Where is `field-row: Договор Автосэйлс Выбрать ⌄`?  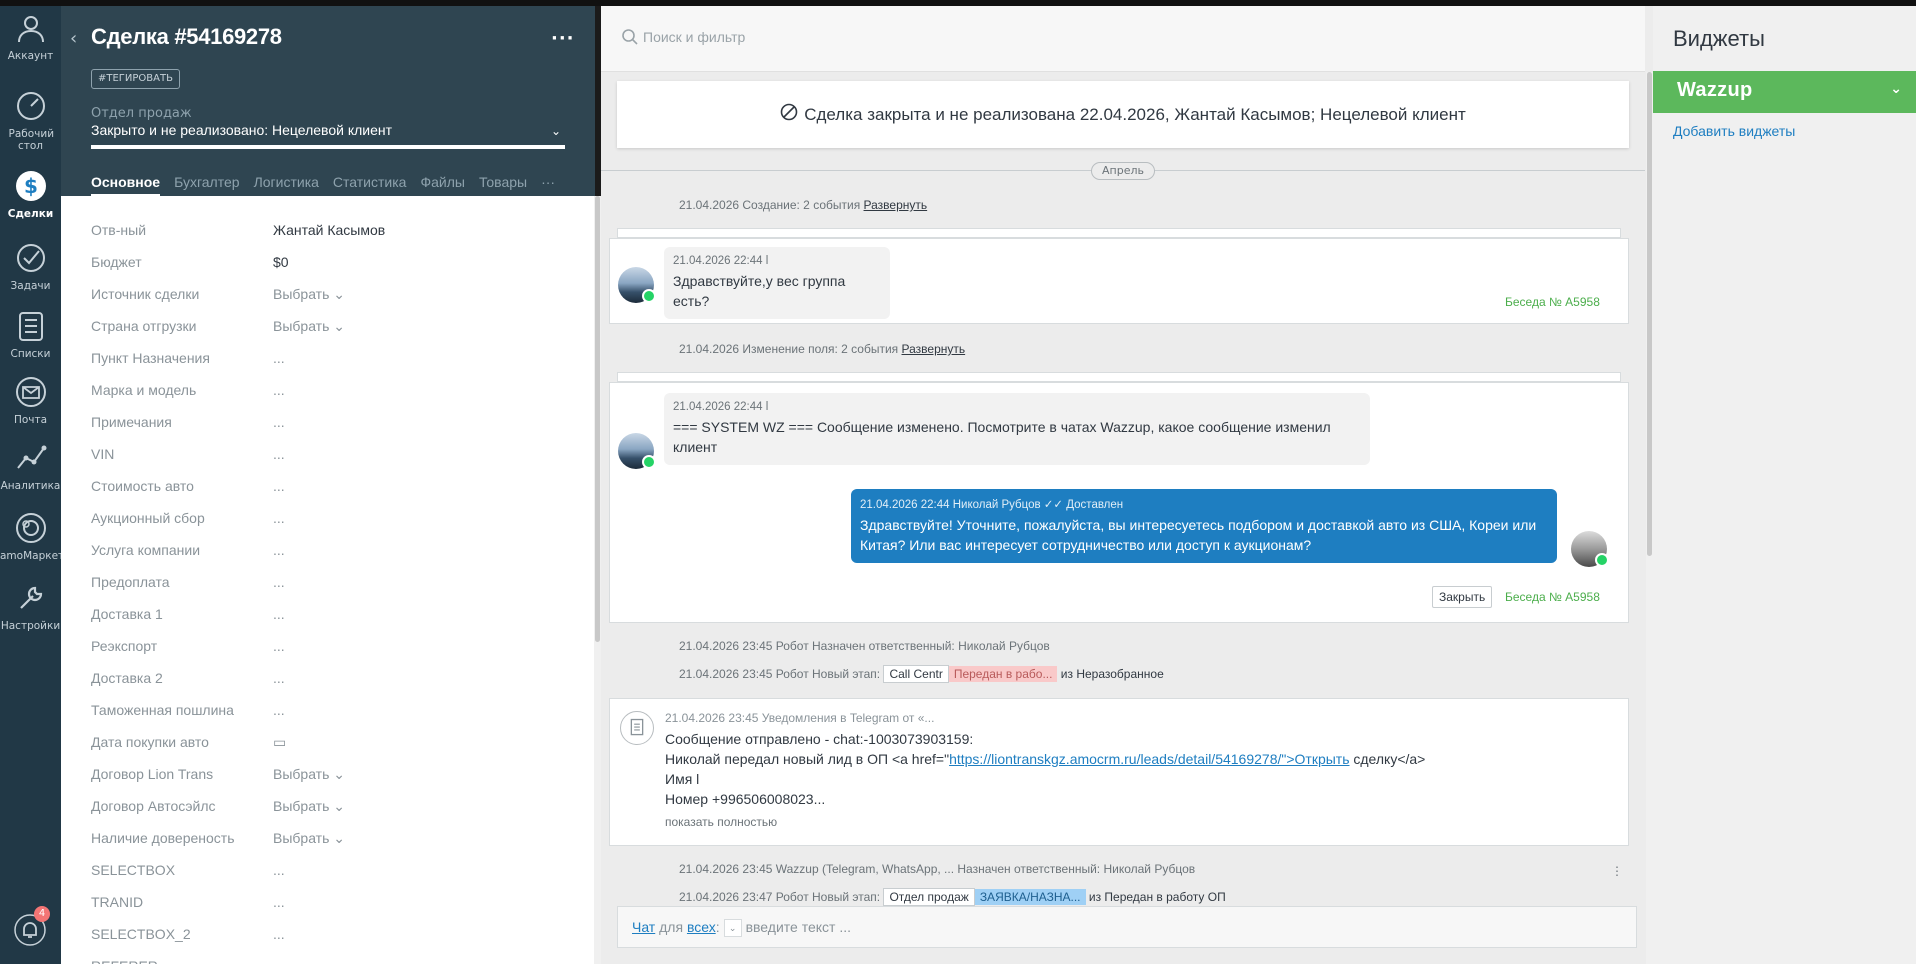
field-row: Договор Автосэйлс Выбрать ⌄ is located at coordinates (336, 808).